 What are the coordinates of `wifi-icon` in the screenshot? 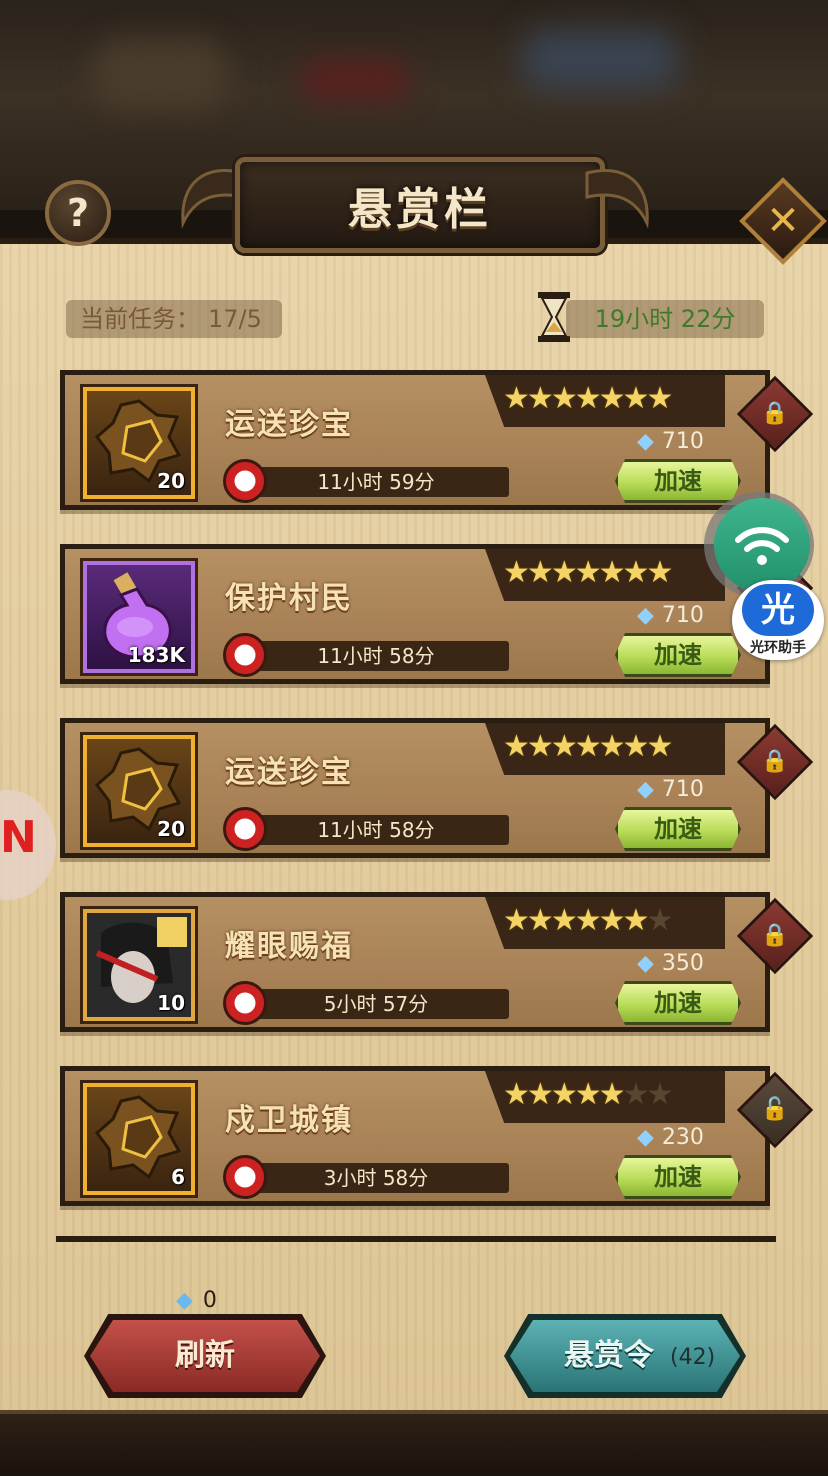 It's located at (762, 545).